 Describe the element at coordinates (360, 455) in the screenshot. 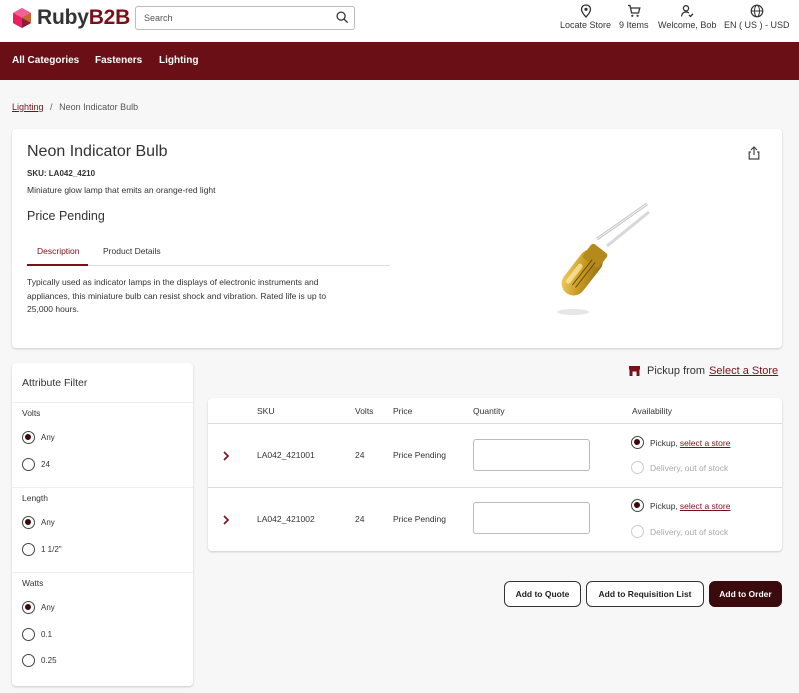

I see `row-1-volts: 24` at that location.